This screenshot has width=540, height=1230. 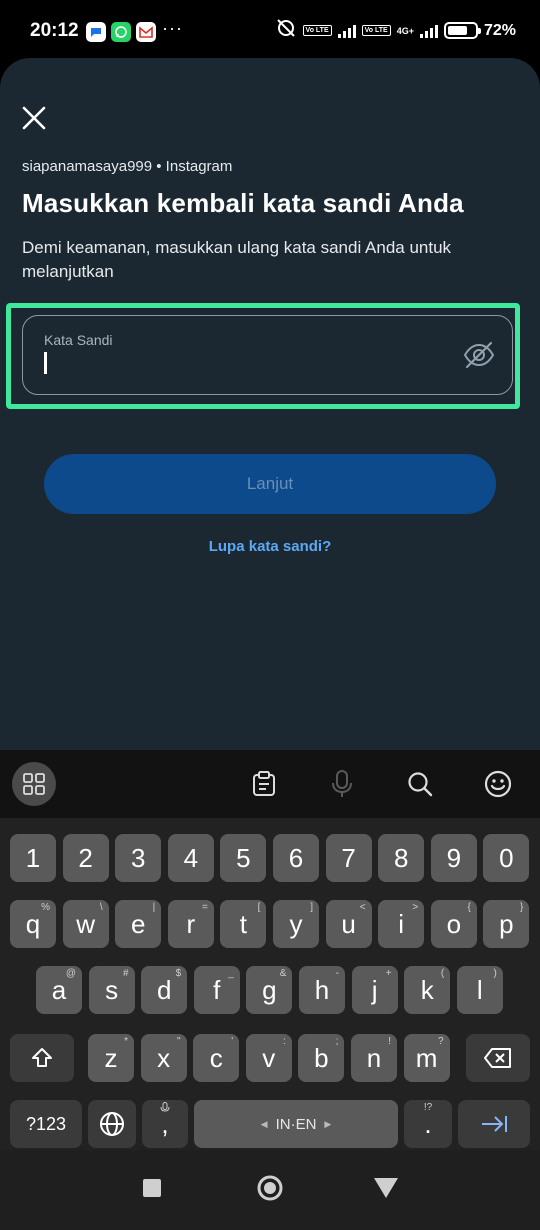 I want to click on key-1: 1, so click(x=33, y=858).